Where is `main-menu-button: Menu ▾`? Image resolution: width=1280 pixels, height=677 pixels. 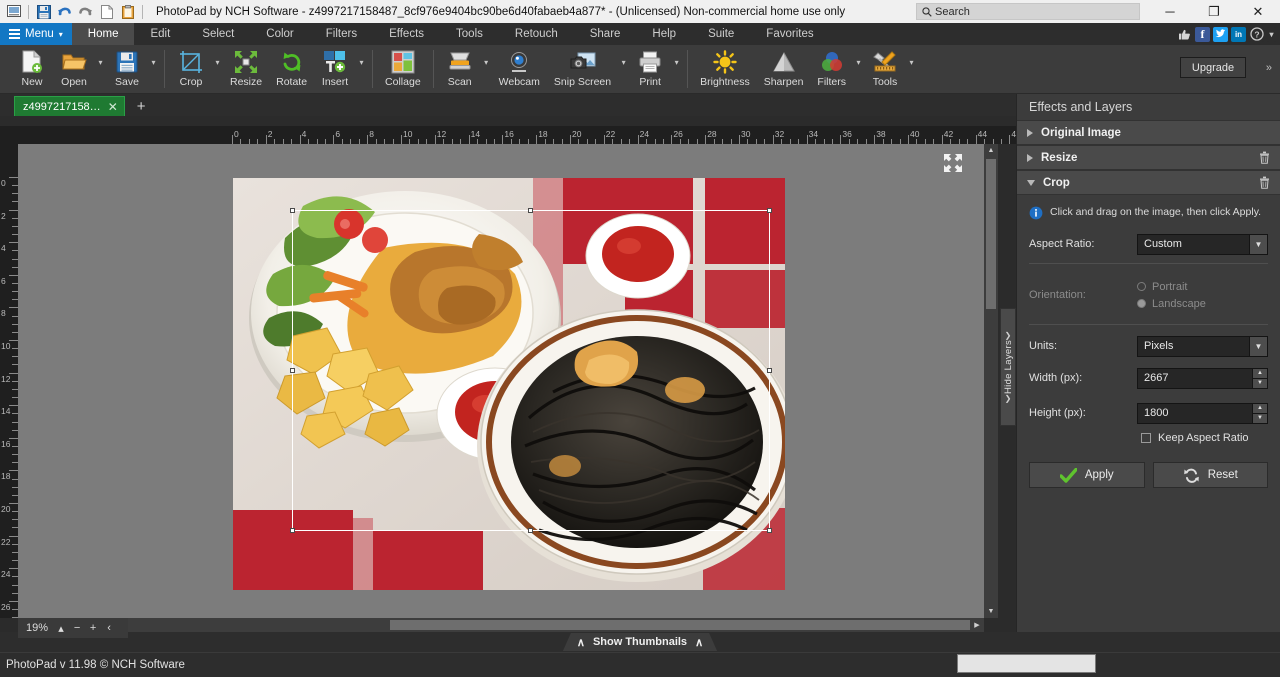
main-menu-button: Menu ▾ is located at coordinates (36, 34).